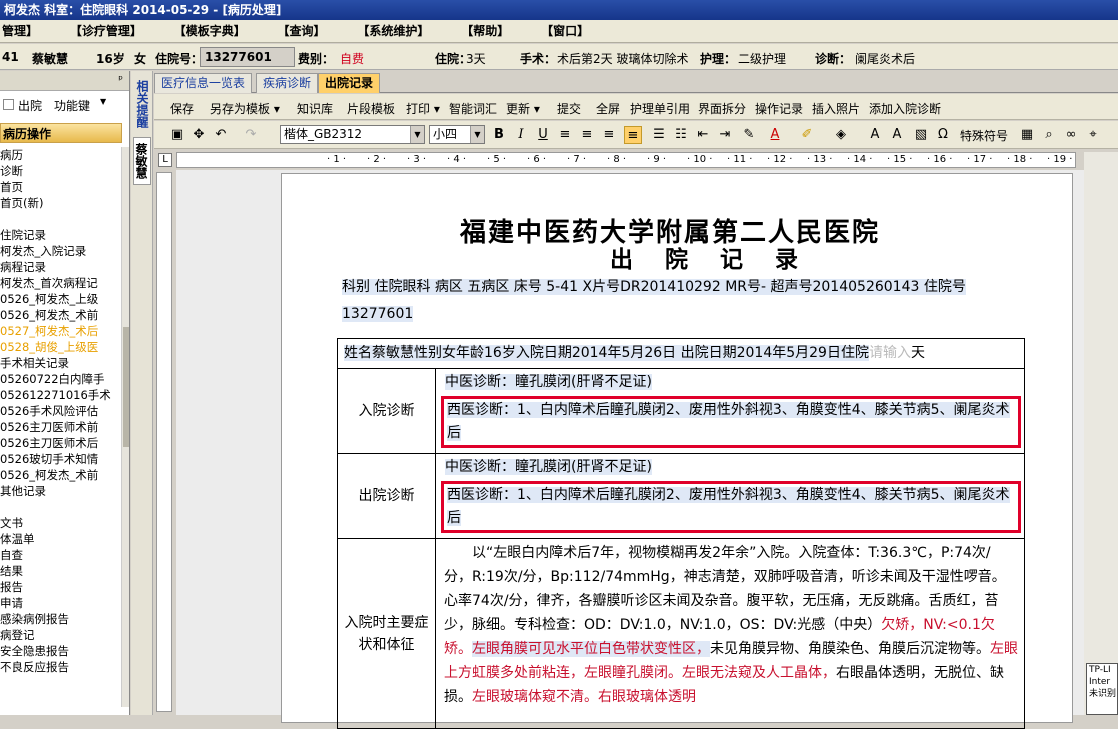 The width and height of the screenshot is (1118, 729). What do you see at coordinates (560, 31) in the screenshot?
I see `menu-window: 【窗口】` at bounding box center [560, 31].